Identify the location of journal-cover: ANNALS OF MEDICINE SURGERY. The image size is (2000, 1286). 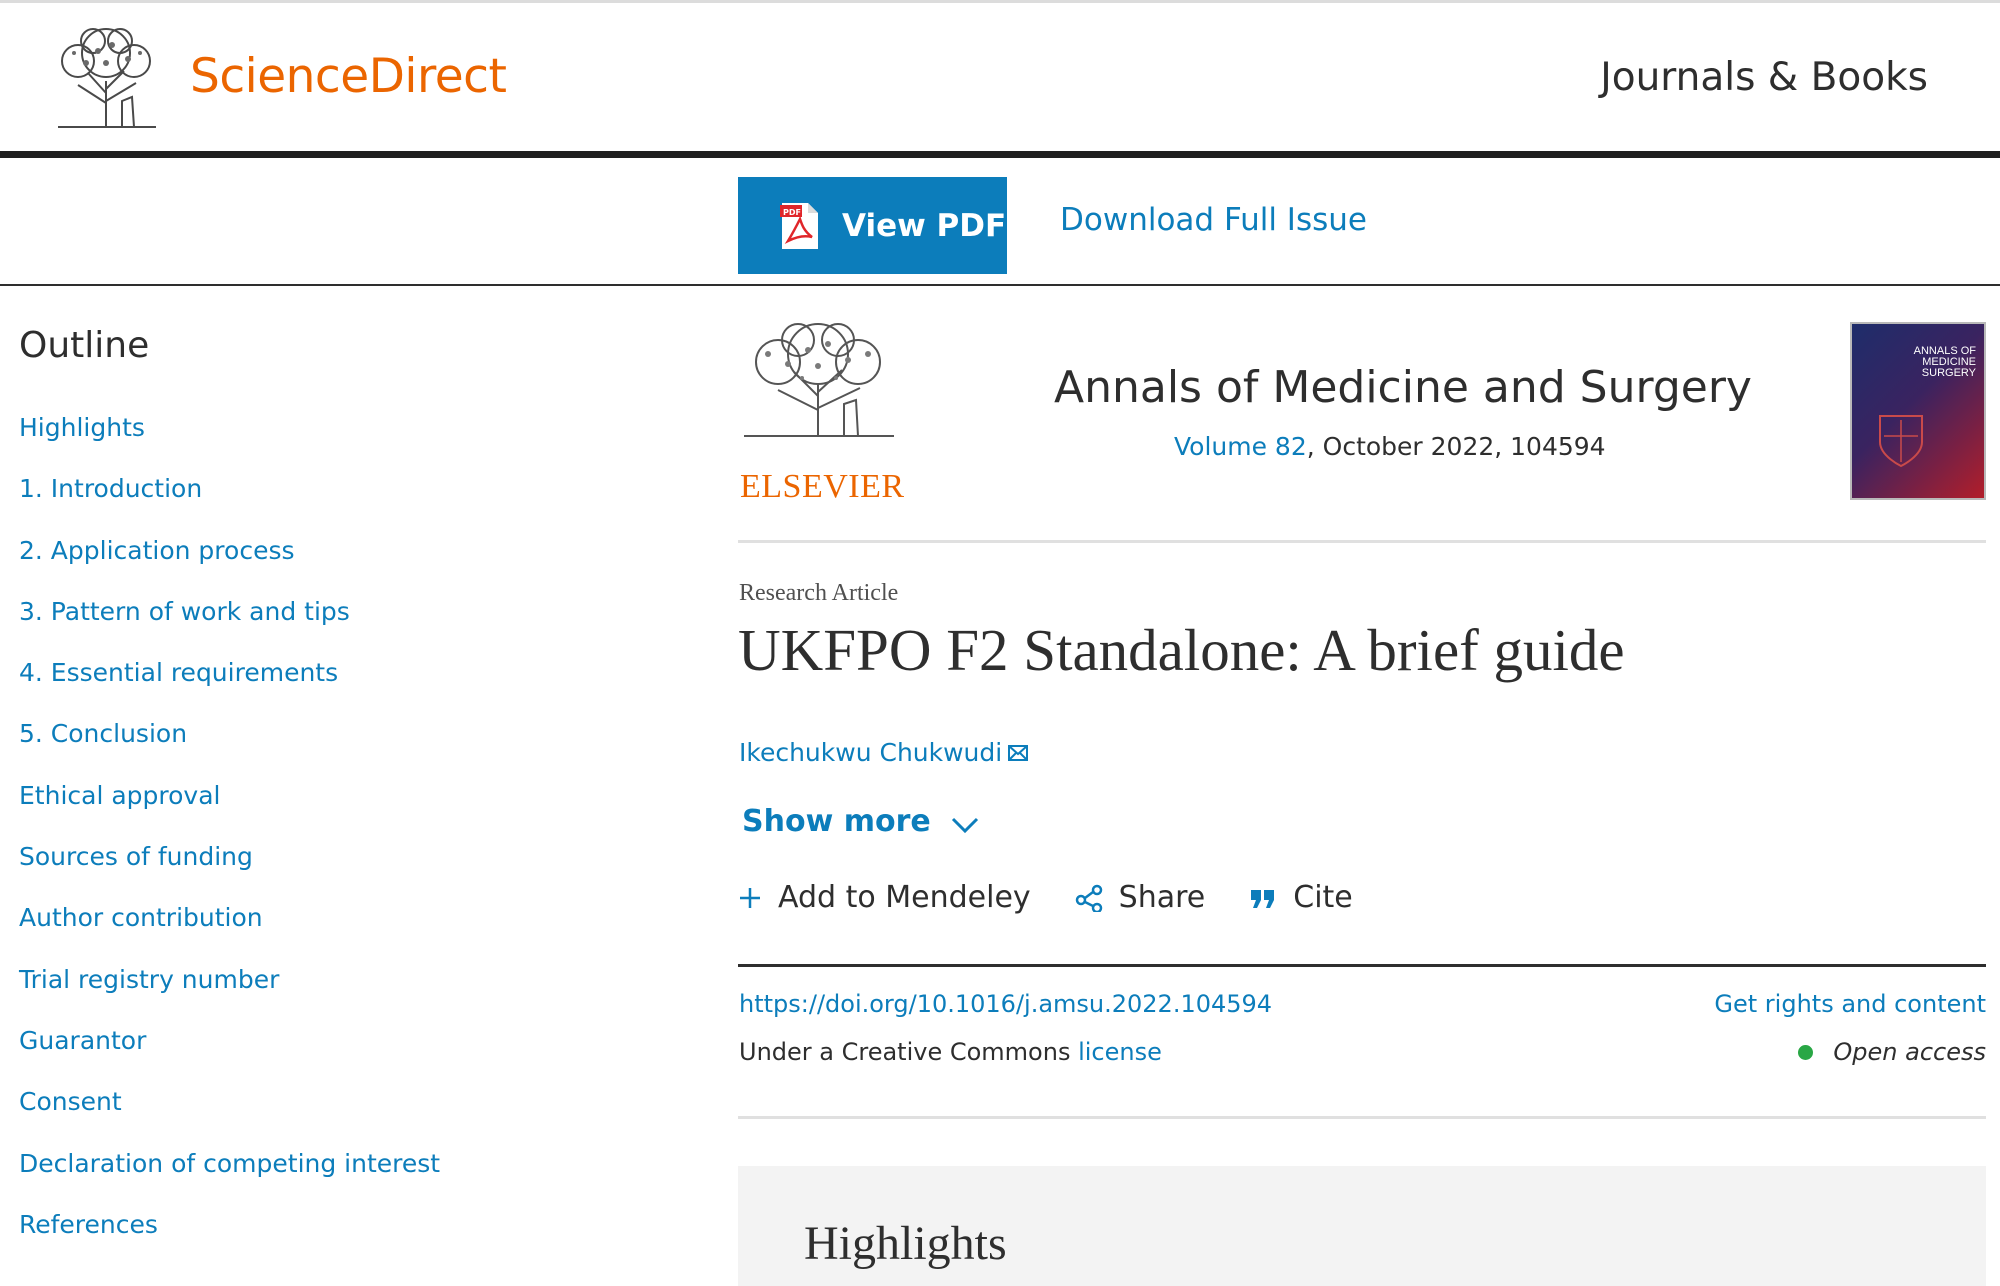
(1918, 411).